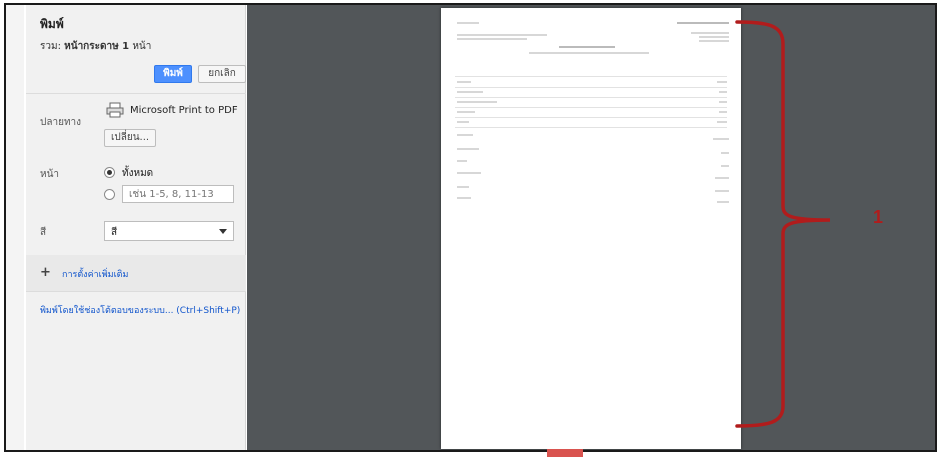 This screenshot has width=939, height=457. What do you see at coordinates (15, 227) in the screenshot?
I see `background-page-strip` at bounding box center [15, 227].